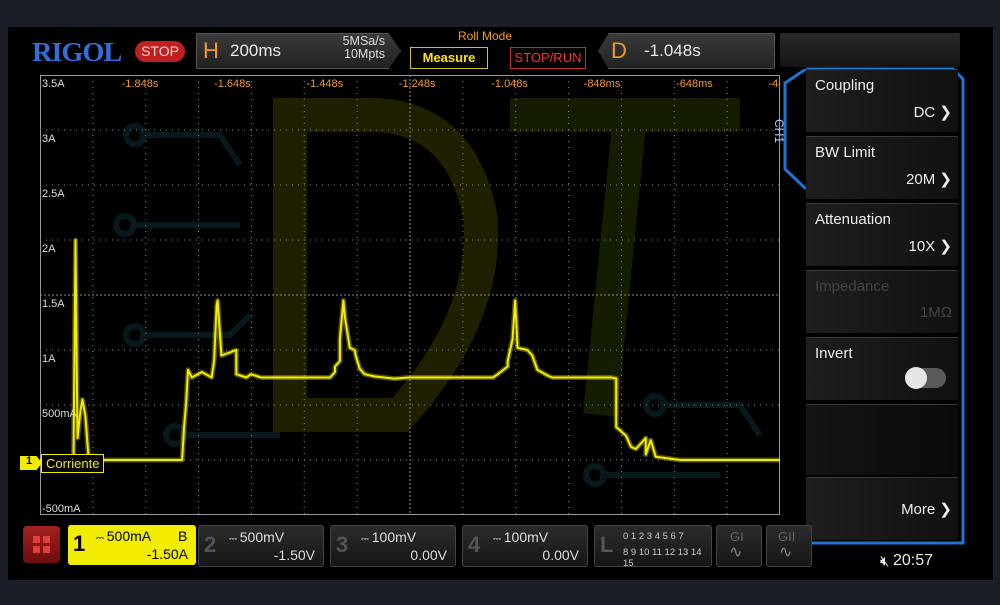 Image resolution: width=1000 pixels, height=605 pixels. I want to click on measure-button: Measure, so click(449, 58).